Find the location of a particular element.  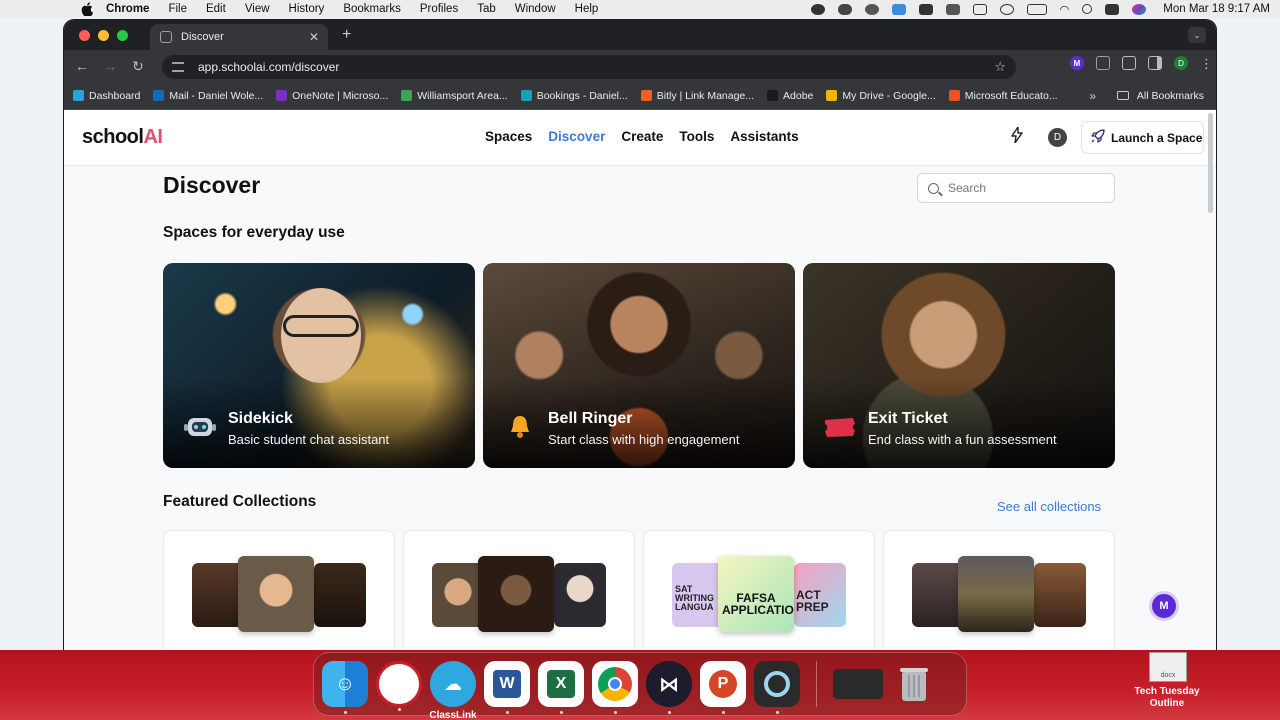

url-text: app.schoolai.com/discover is located at coordinates (268, 67).